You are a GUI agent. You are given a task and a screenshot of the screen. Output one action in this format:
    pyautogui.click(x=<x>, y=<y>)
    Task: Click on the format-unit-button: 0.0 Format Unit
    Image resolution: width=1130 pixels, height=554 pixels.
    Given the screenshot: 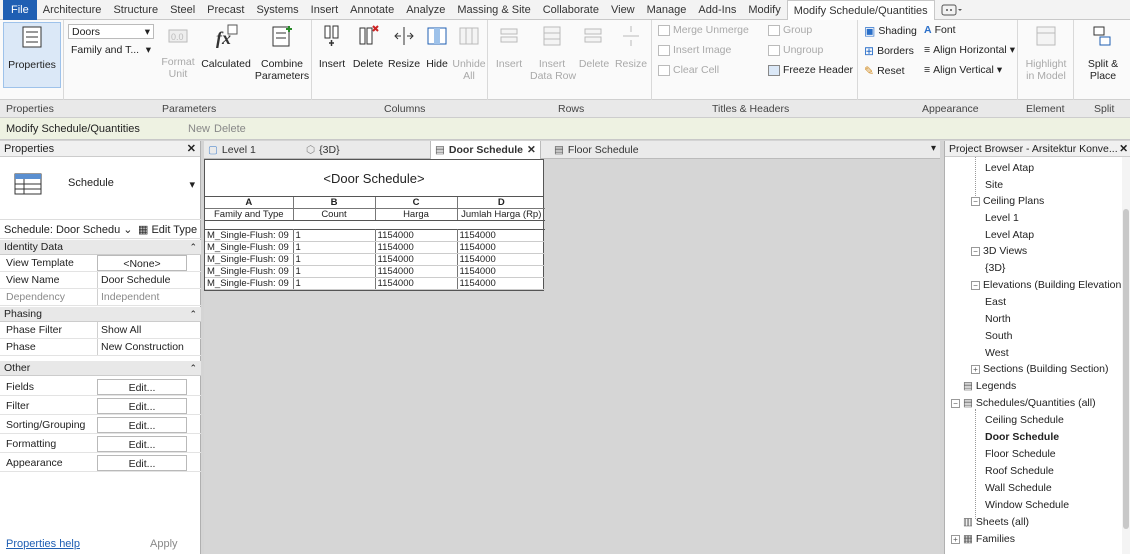 What is the action you would take?
    pyautogui.click(x=178, y=52)
    